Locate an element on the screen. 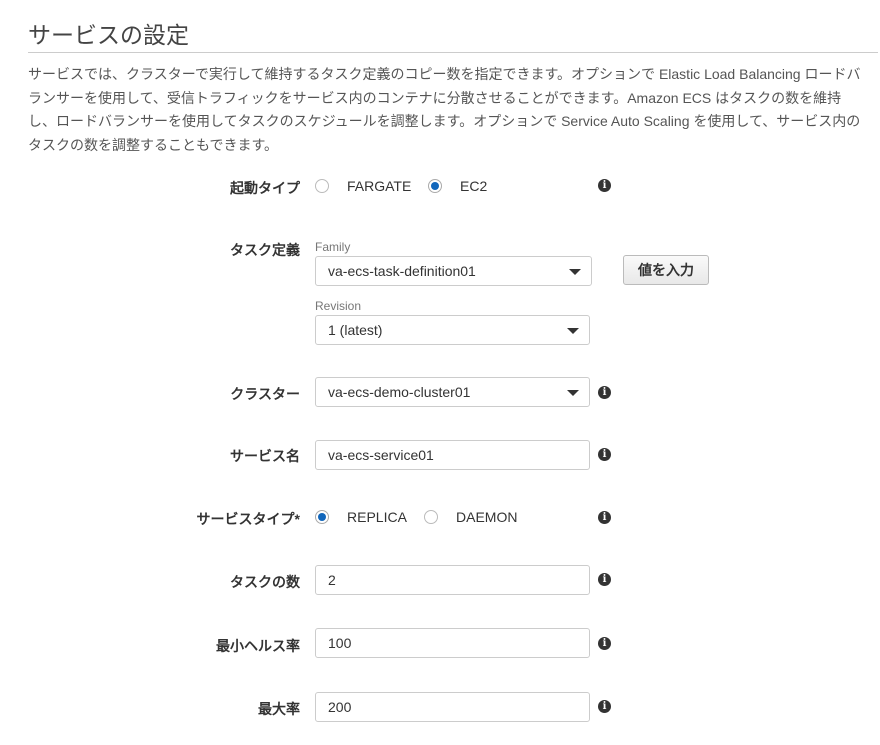 The image size is (880, 745). service-name-label: サービス名 is located at coordinates (265, 456).